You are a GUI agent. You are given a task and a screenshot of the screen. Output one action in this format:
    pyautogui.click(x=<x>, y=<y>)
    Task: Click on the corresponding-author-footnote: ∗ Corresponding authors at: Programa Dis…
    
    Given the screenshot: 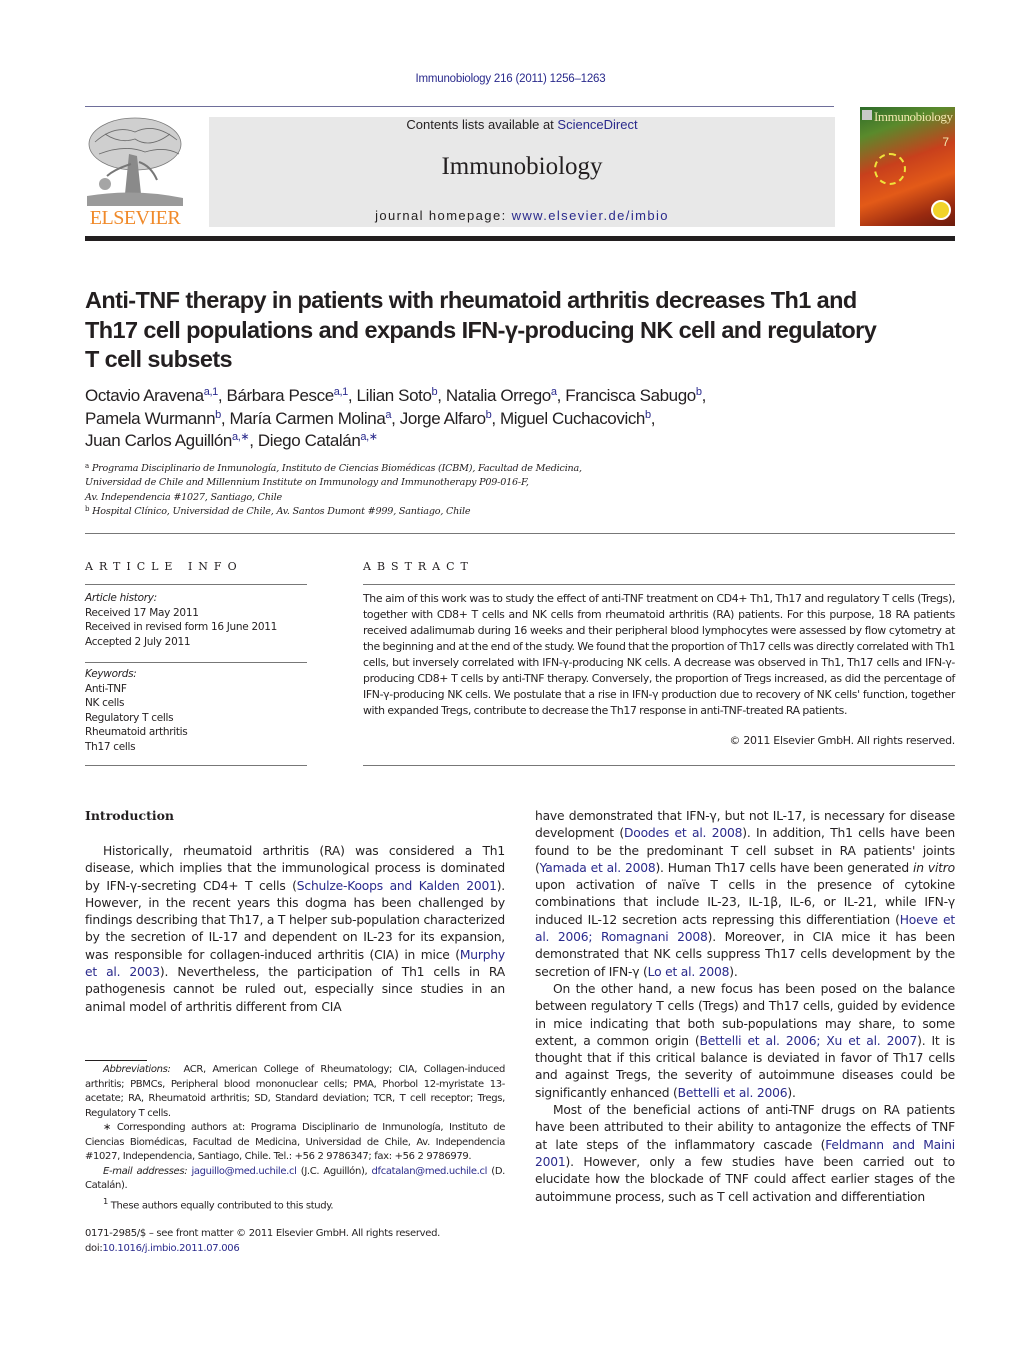 What is the action you would take?
    pyautogui.click(x=295, y=1142)
    